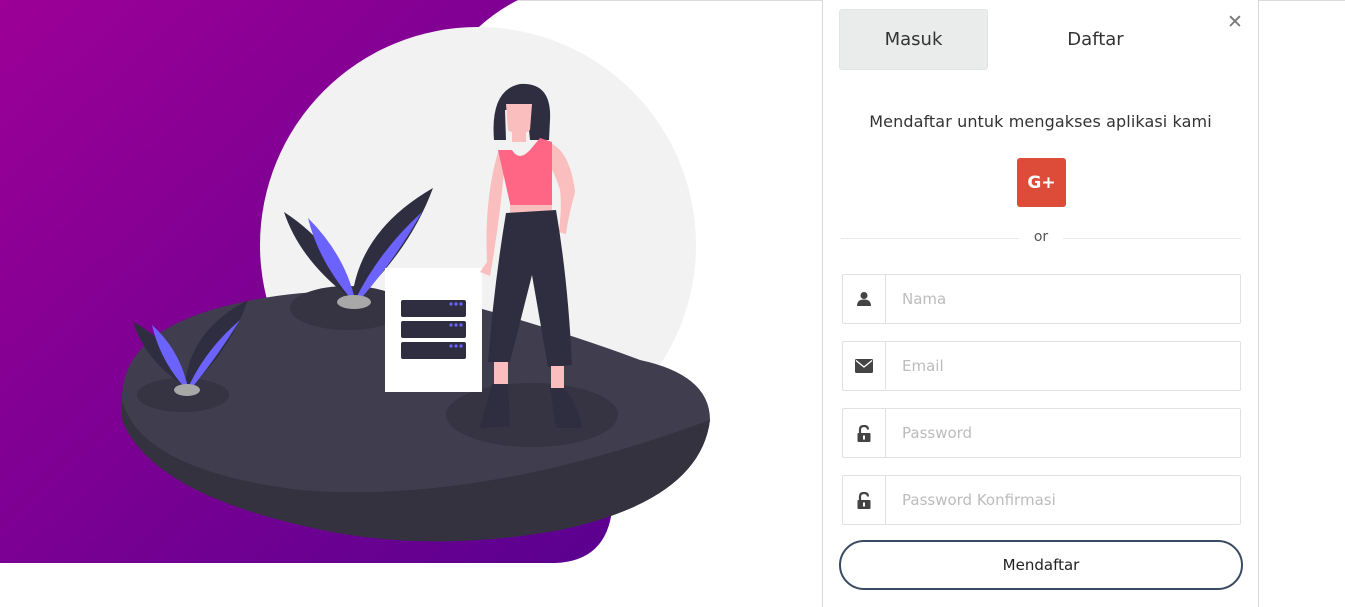  I want to click on island-spot, so click(532, 415).